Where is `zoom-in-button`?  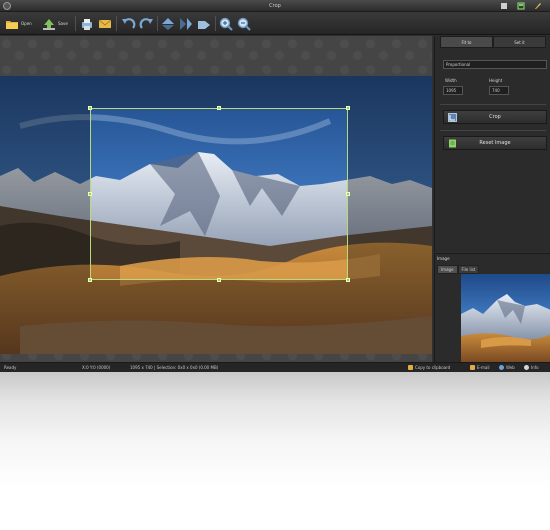
zoom-in-button is located at coordinates (226, 23).